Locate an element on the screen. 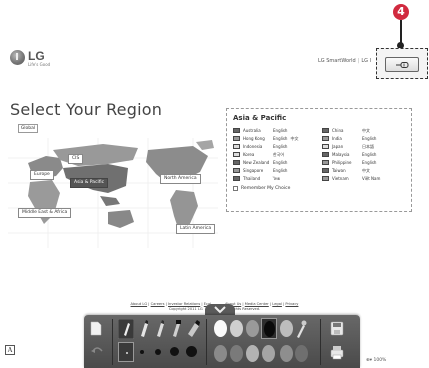 The height and width of the screenshot is (368, 429). color-swatch-ash is located at coordinates (268, 353).